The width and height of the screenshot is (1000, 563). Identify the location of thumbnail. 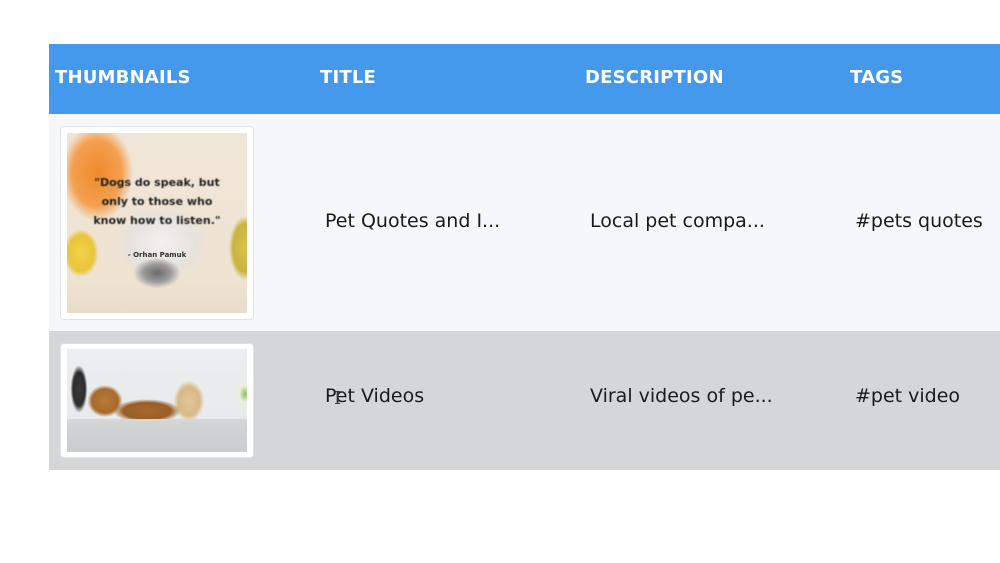
(157, 400).